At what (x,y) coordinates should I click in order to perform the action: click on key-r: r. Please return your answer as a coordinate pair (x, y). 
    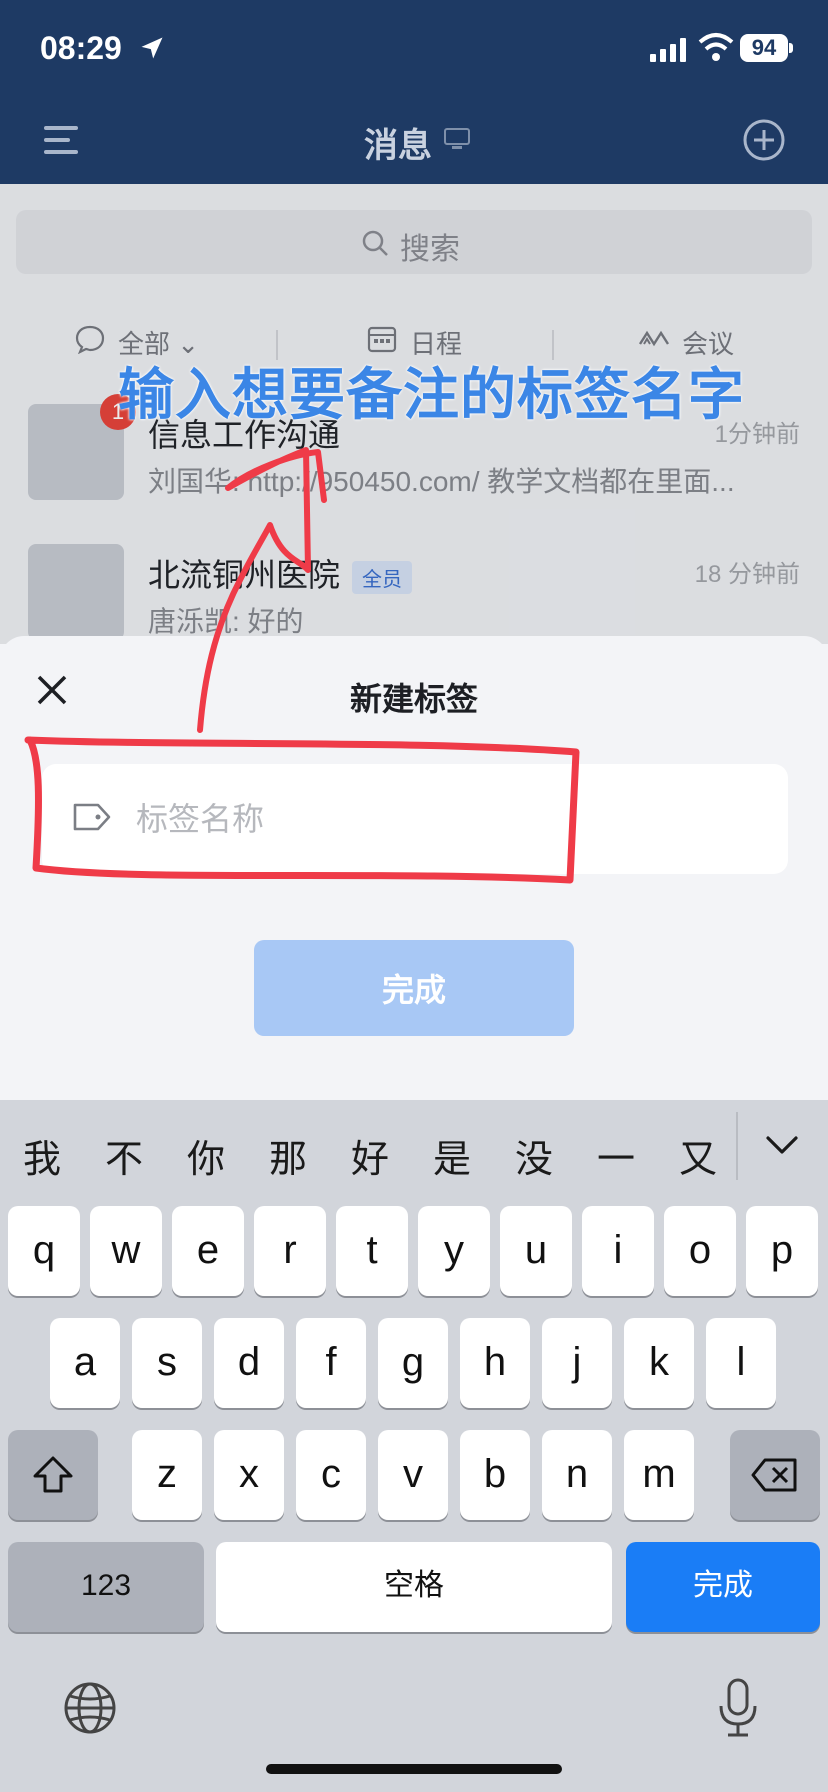
    Looking at the image, I should click on (290, 1251).